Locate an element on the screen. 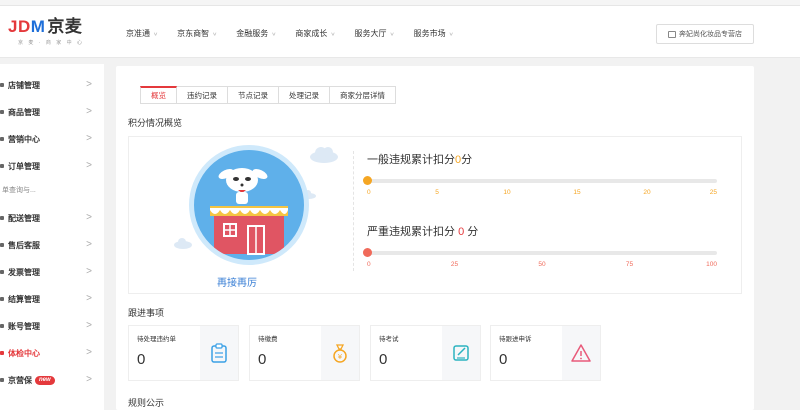 This screenshot has height=410, width=800. section-title-score: 积分情况概览 is located at coordinates (155, 123).